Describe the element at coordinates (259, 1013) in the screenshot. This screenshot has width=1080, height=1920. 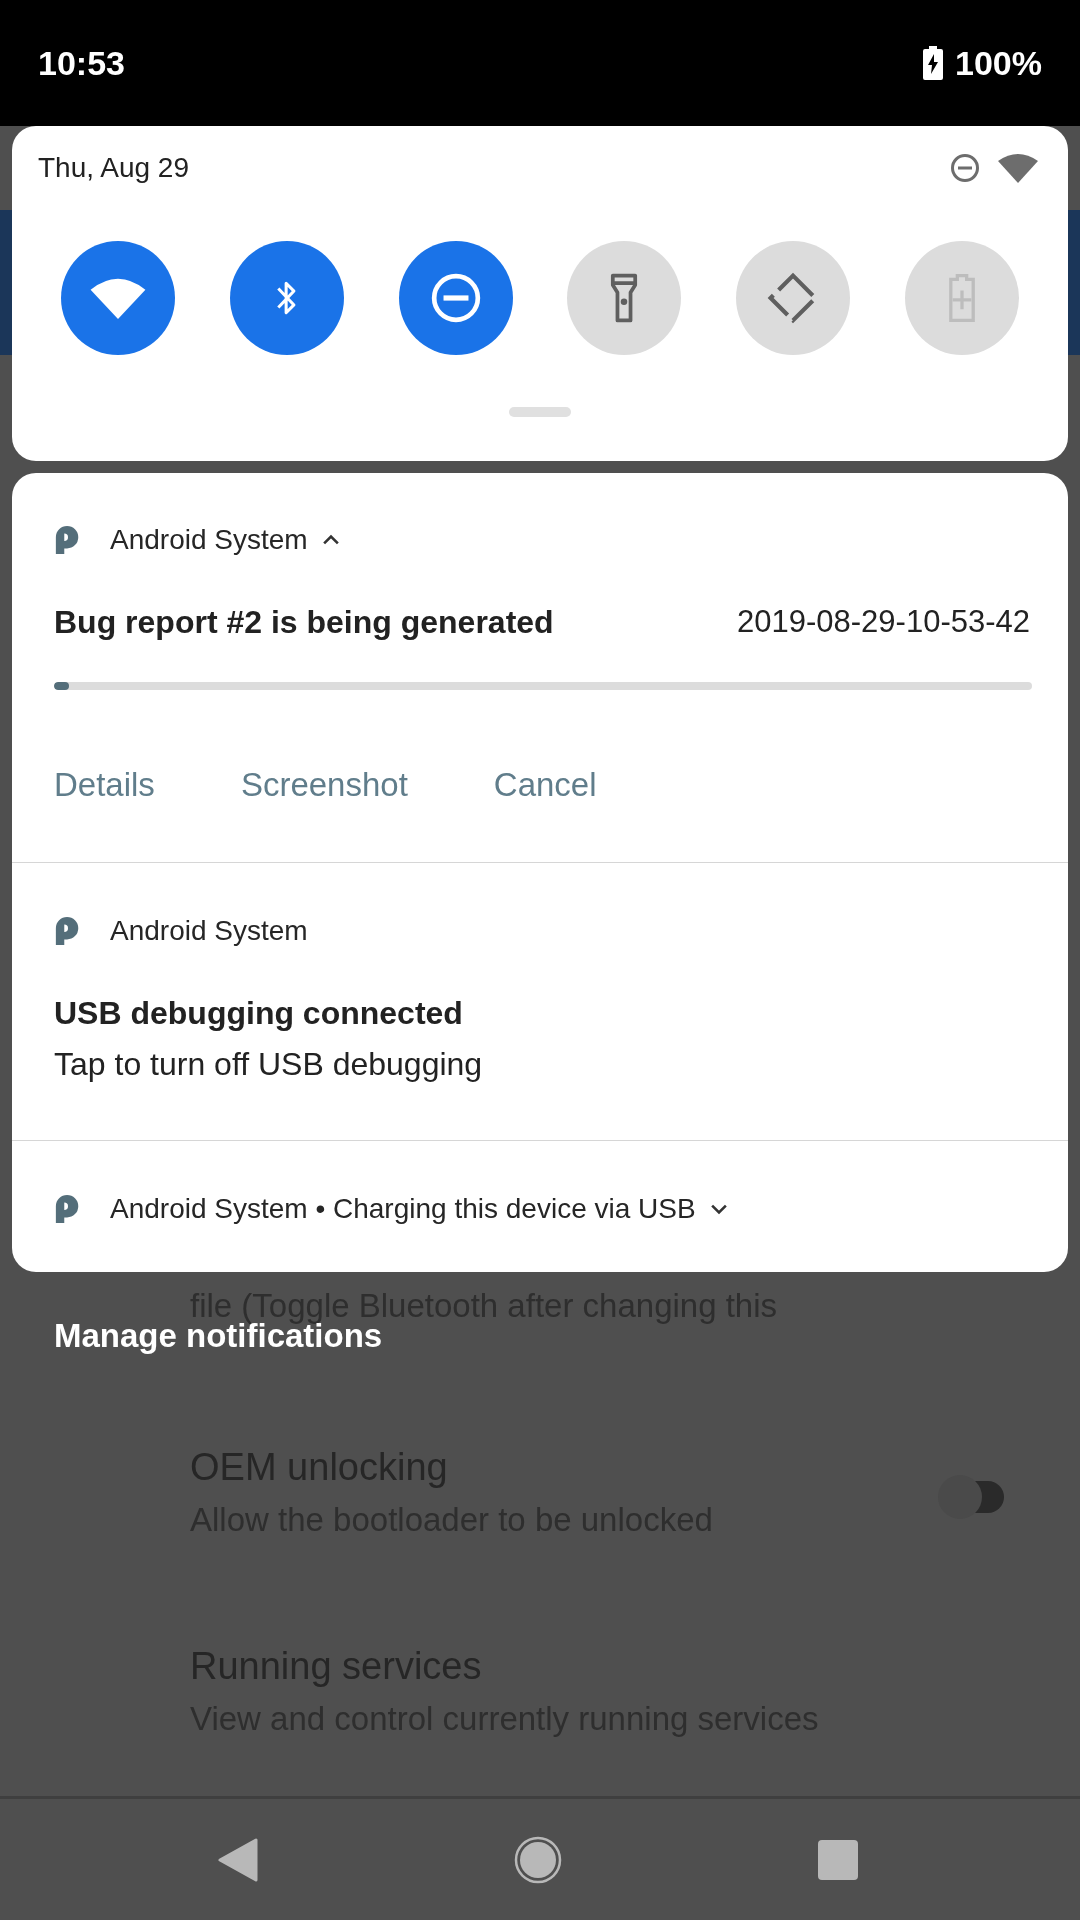
I see `notification-title: USB debugging connected` at that location.